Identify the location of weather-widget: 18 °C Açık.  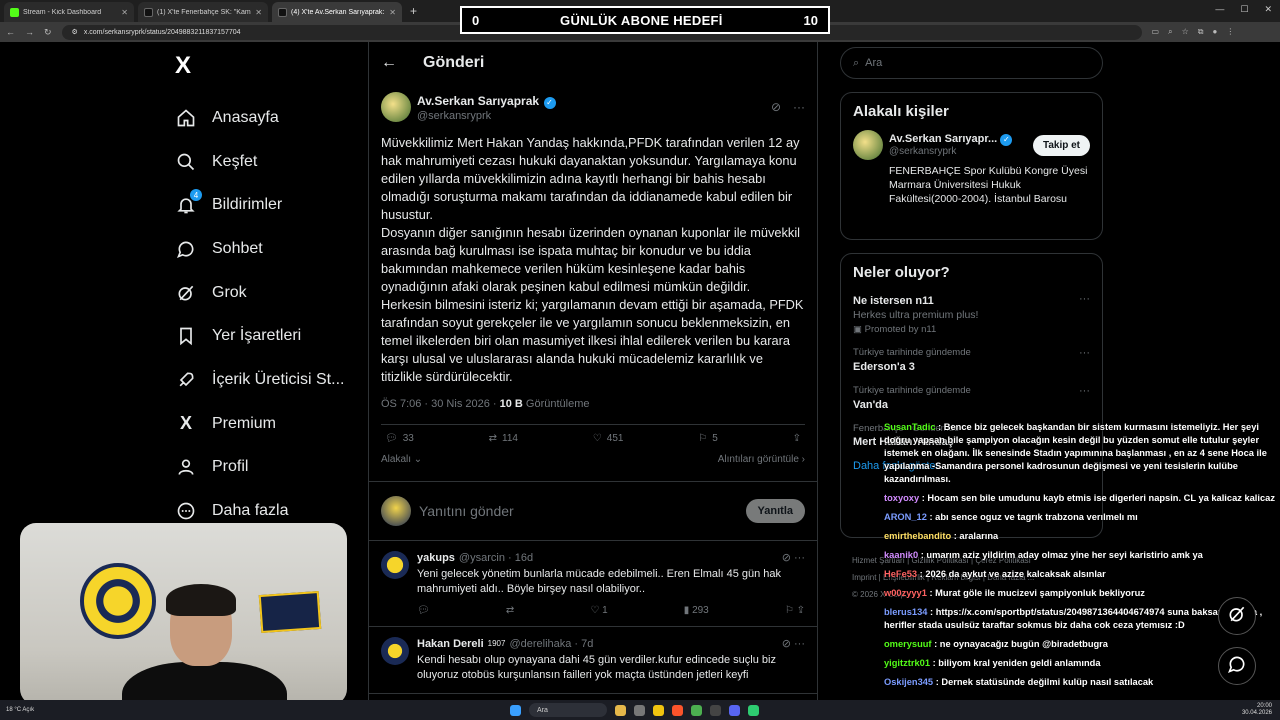
(51, 710).